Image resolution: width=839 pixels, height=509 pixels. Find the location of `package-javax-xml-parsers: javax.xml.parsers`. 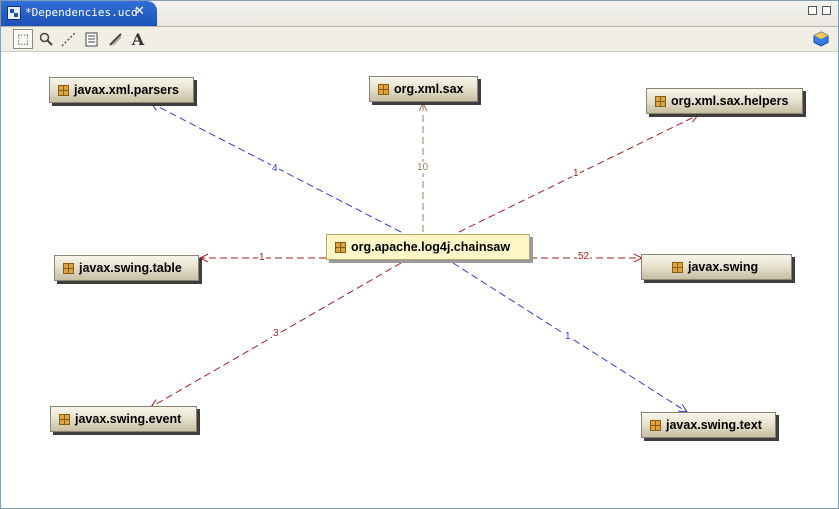

package-javax-xml-parsers: javax.xml.parsers is located at coordinates (121, 90).